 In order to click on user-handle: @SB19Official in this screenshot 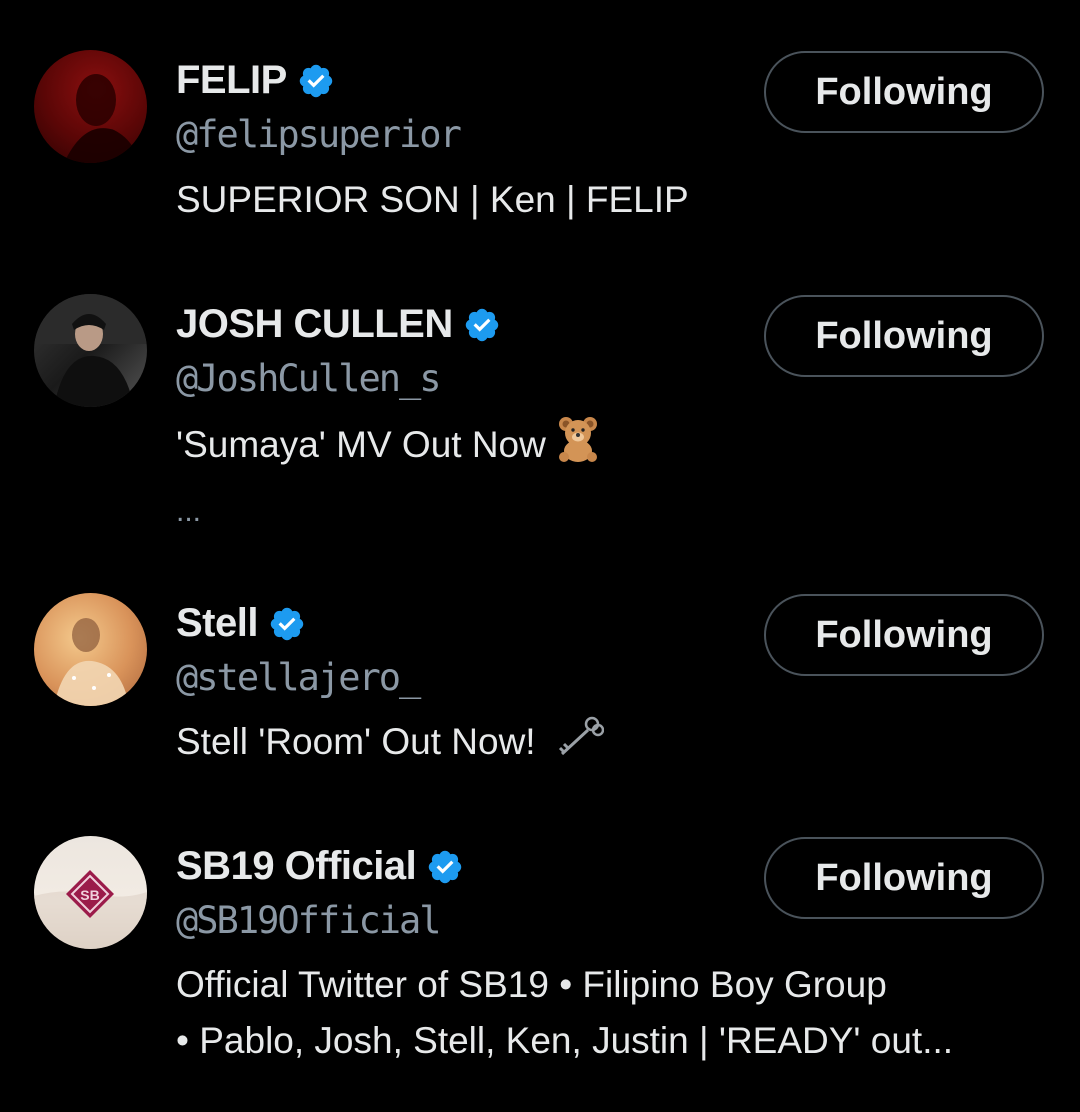, I will do `click(309, 920)`.